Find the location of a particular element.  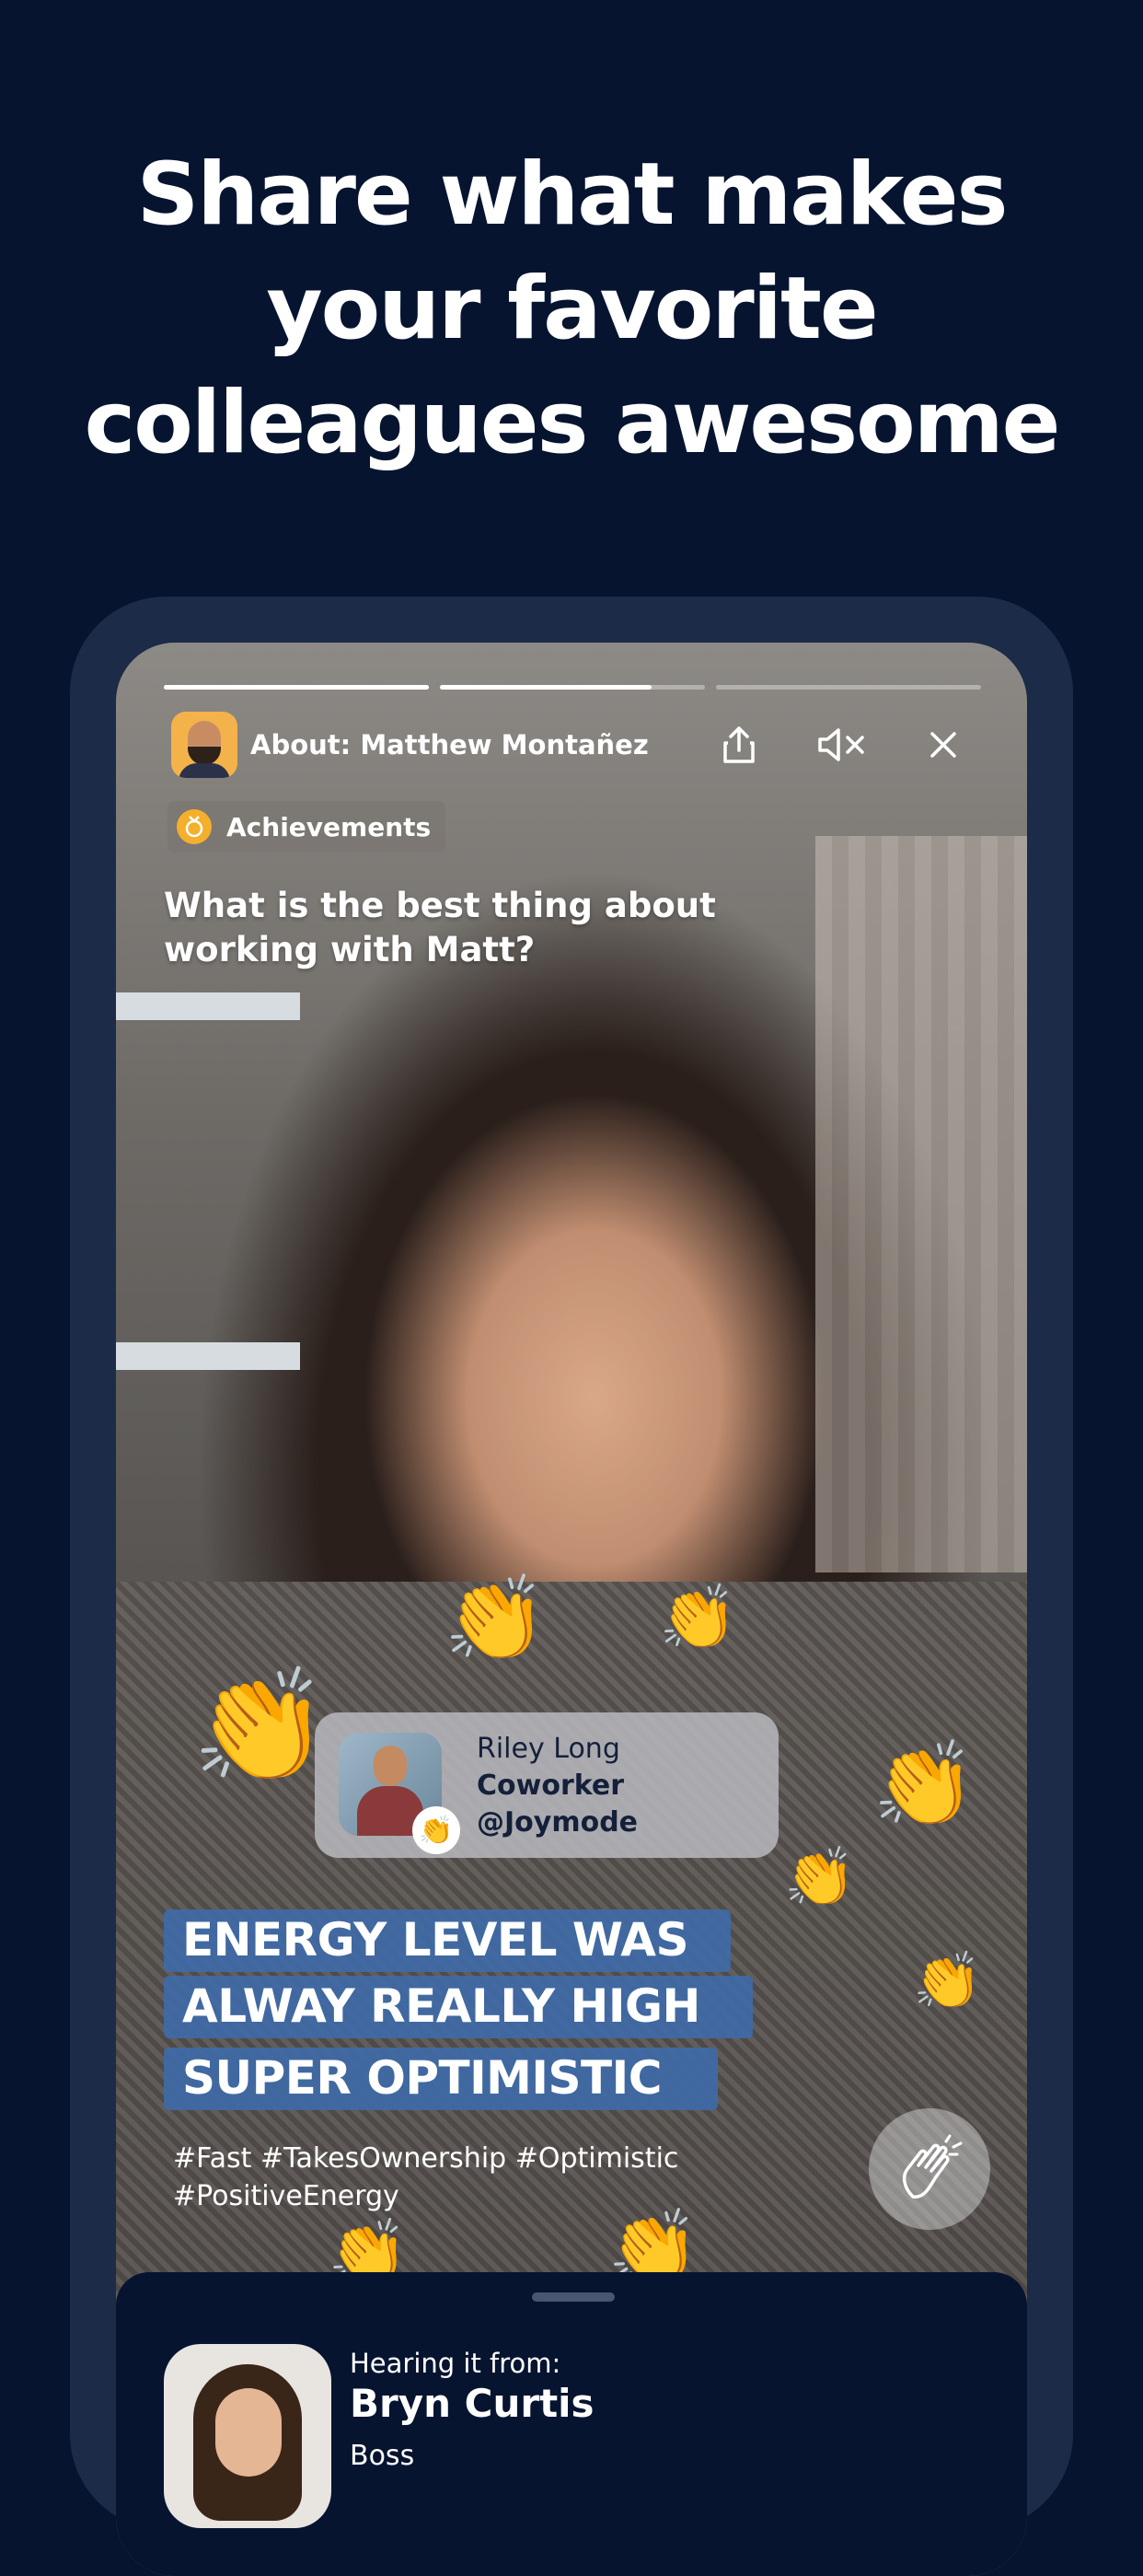

share-button is located at coordinates (739, 745).